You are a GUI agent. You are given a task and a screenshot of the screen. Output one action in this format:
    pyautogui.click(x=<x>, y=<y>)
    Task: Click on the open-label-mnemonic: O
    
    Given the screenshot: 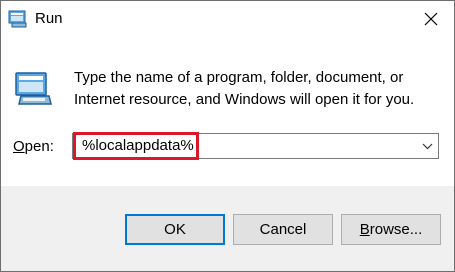 What is the action you would take?
    pyautogui.click(x=19, y=146)
    